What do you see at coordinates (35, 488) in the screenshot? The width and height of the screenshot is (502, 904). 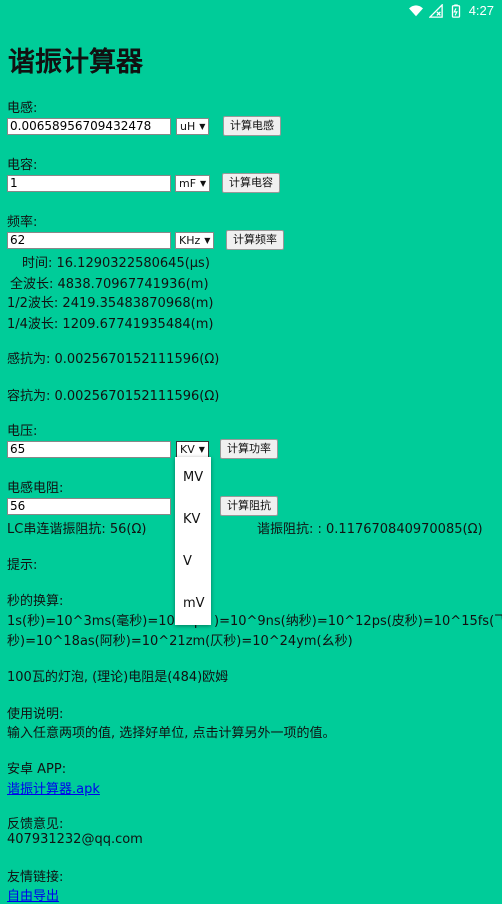 I see `resistance-label: 电感电阻:` at bounding box center [35, 488].